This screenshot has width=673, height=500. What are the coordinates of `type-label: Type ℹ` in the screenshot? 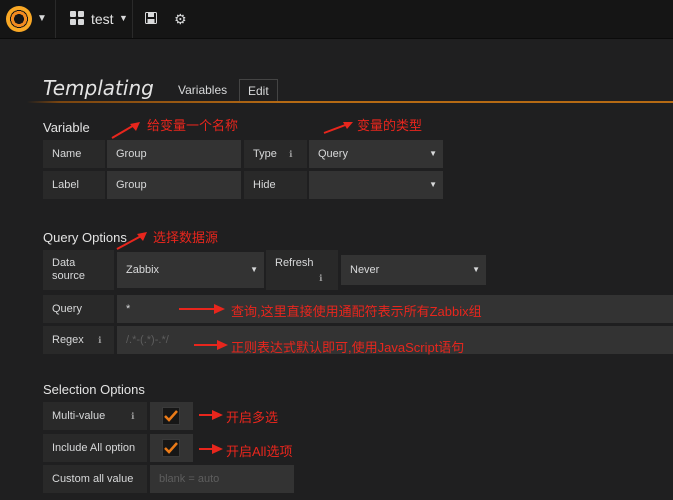 It's located at (275, 154).